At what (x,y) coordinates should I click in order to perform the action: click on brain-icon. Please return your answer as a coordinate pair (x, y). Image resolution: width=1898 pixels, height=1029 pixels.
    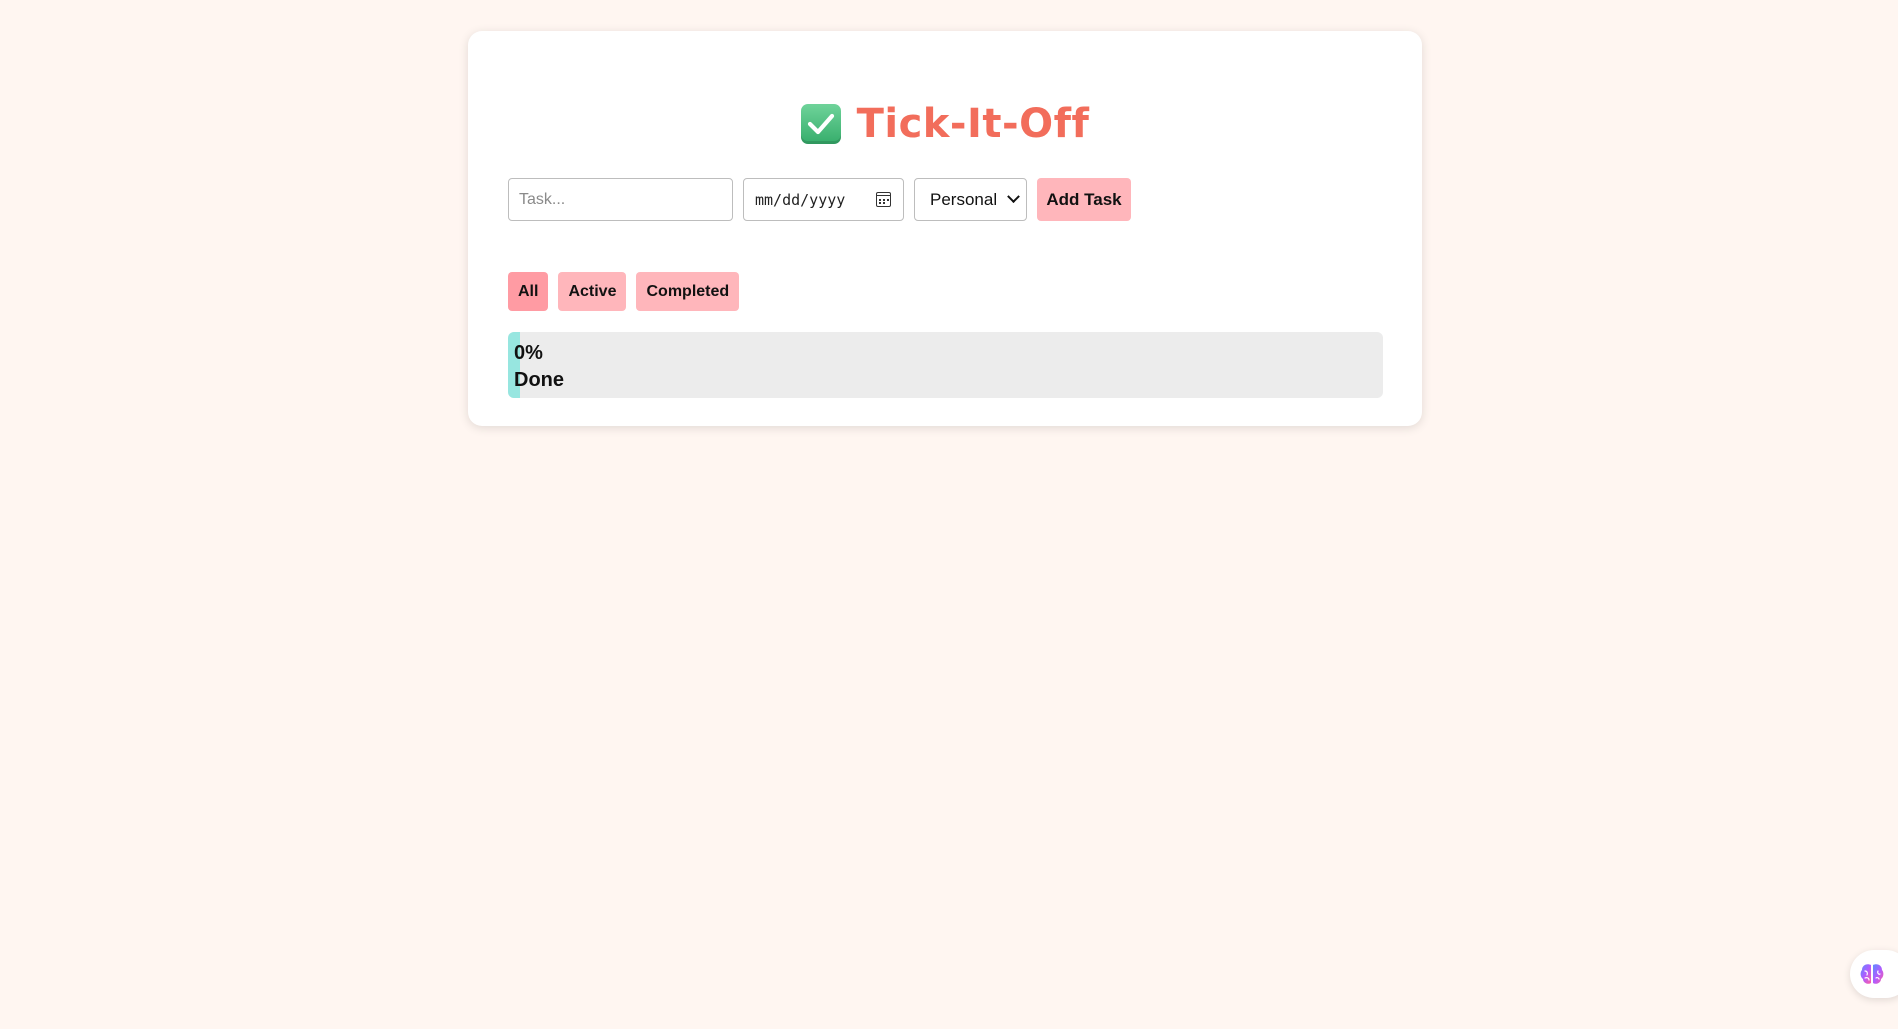
    Looking at the image, I should click on (1872, 974).